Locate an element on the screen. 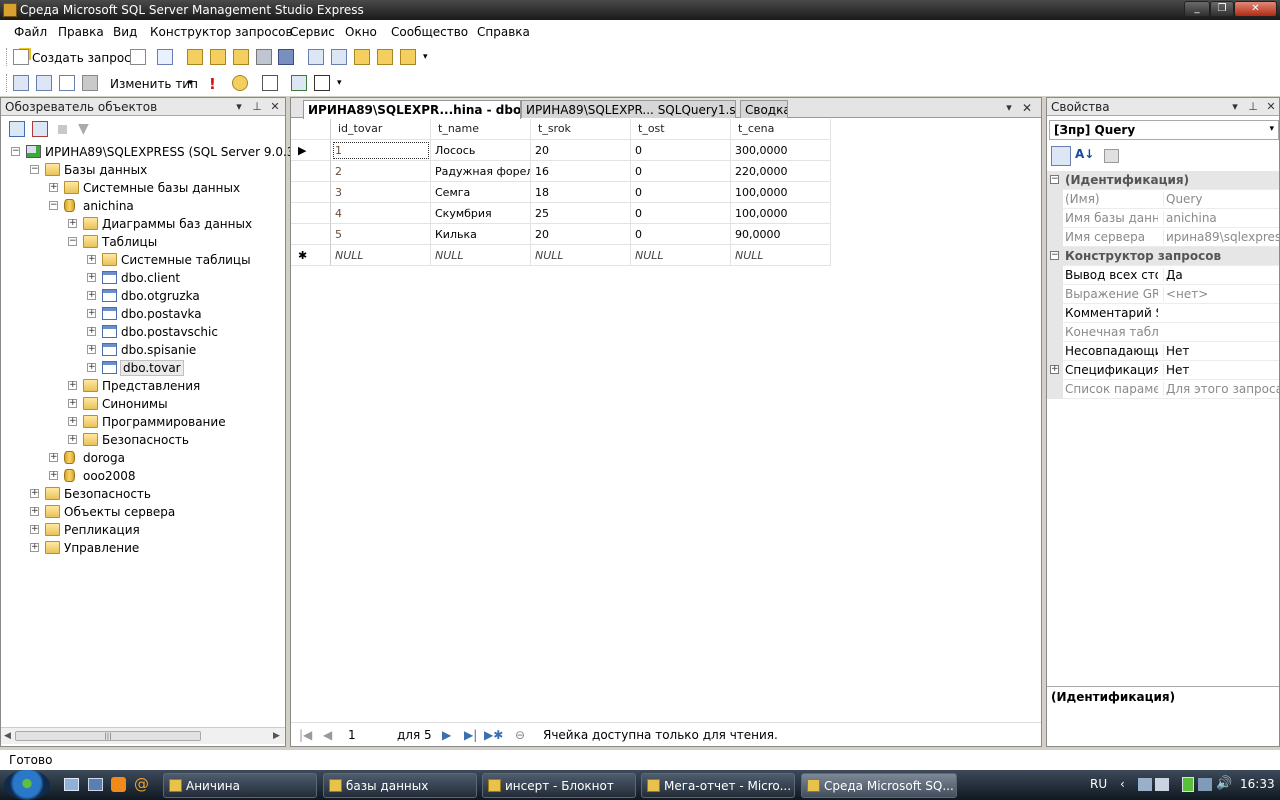 This screenshot has width=1280, height=800. start-button is located at coordinates (27, 785).